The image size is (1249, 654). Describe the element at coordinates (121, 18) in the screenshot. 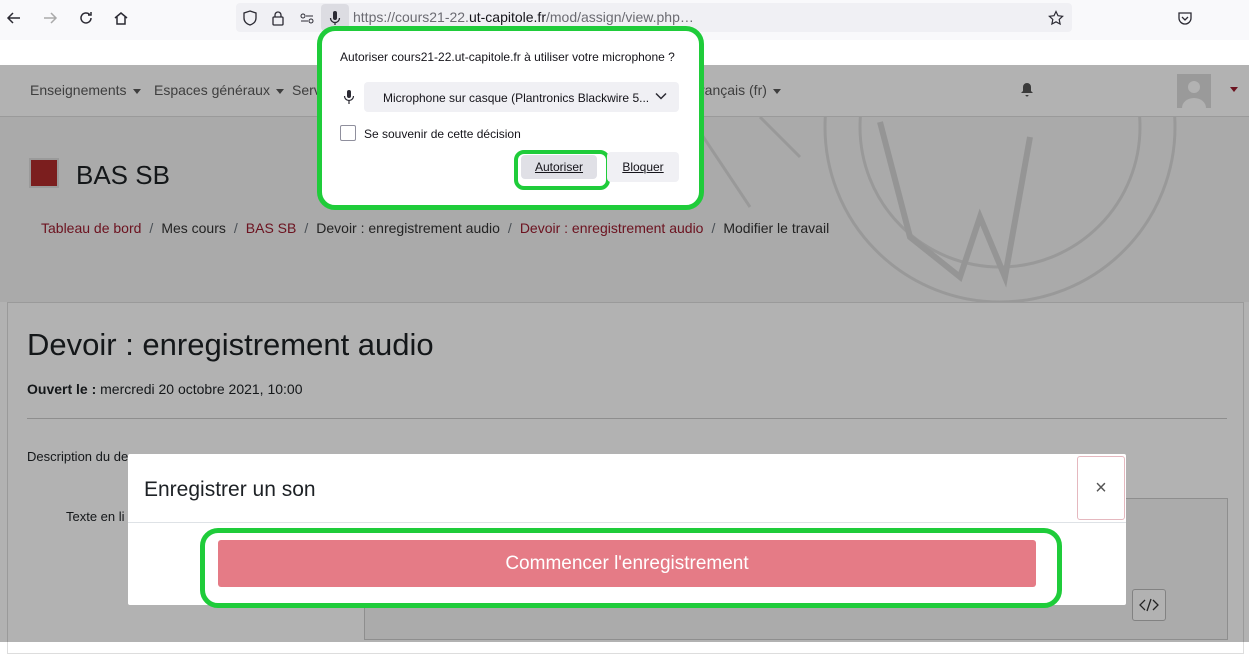

I see `home-icon` at that location.